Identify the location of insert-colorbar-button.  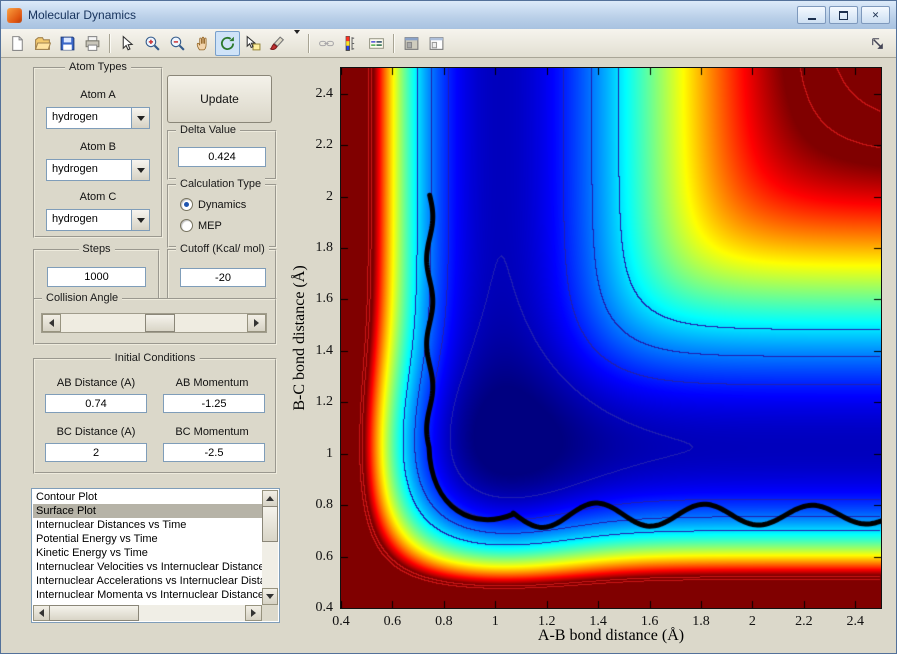
(351, 43).